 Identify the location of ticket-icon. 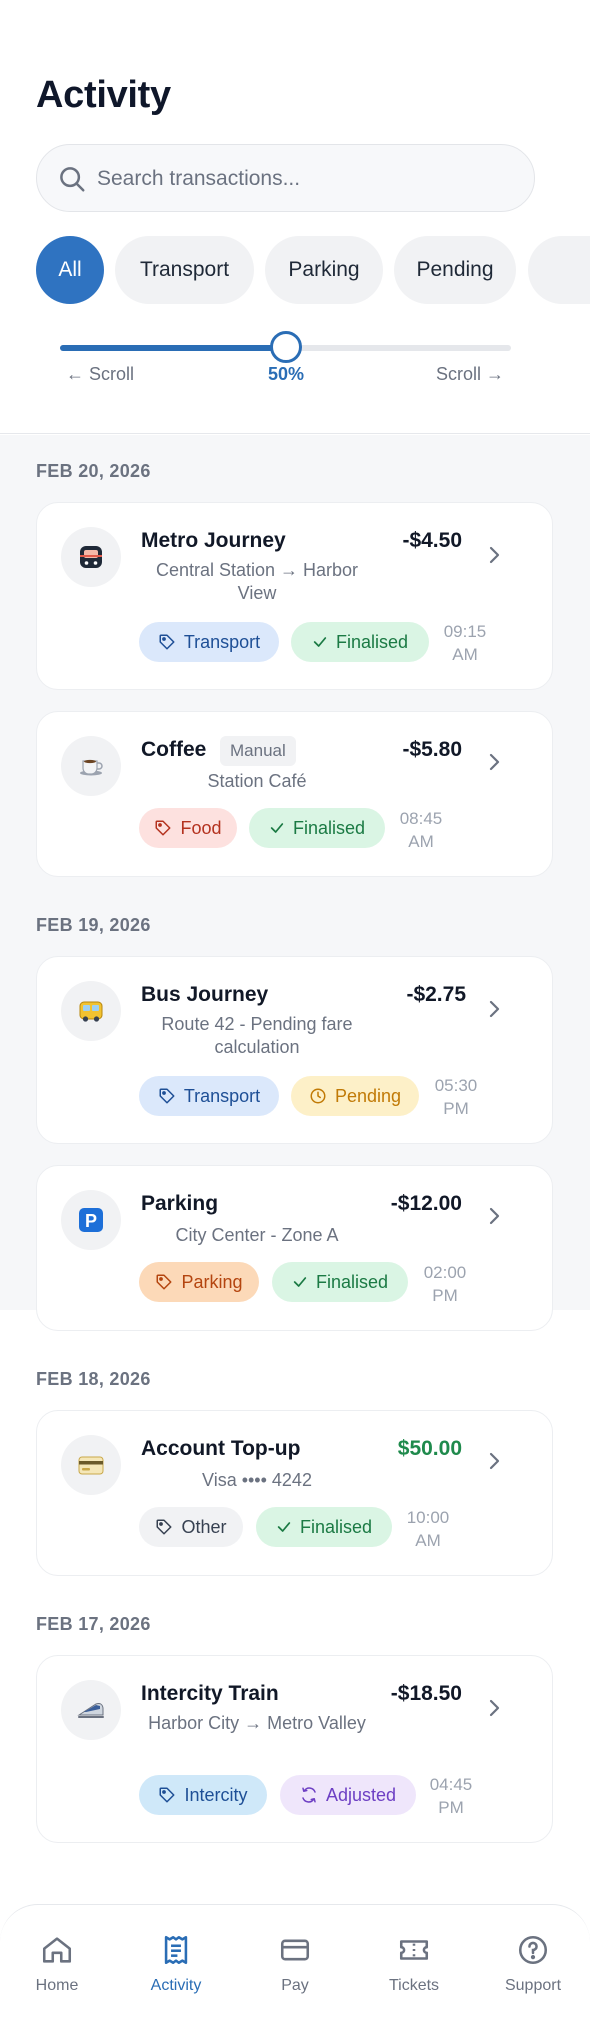
(414, 1950).